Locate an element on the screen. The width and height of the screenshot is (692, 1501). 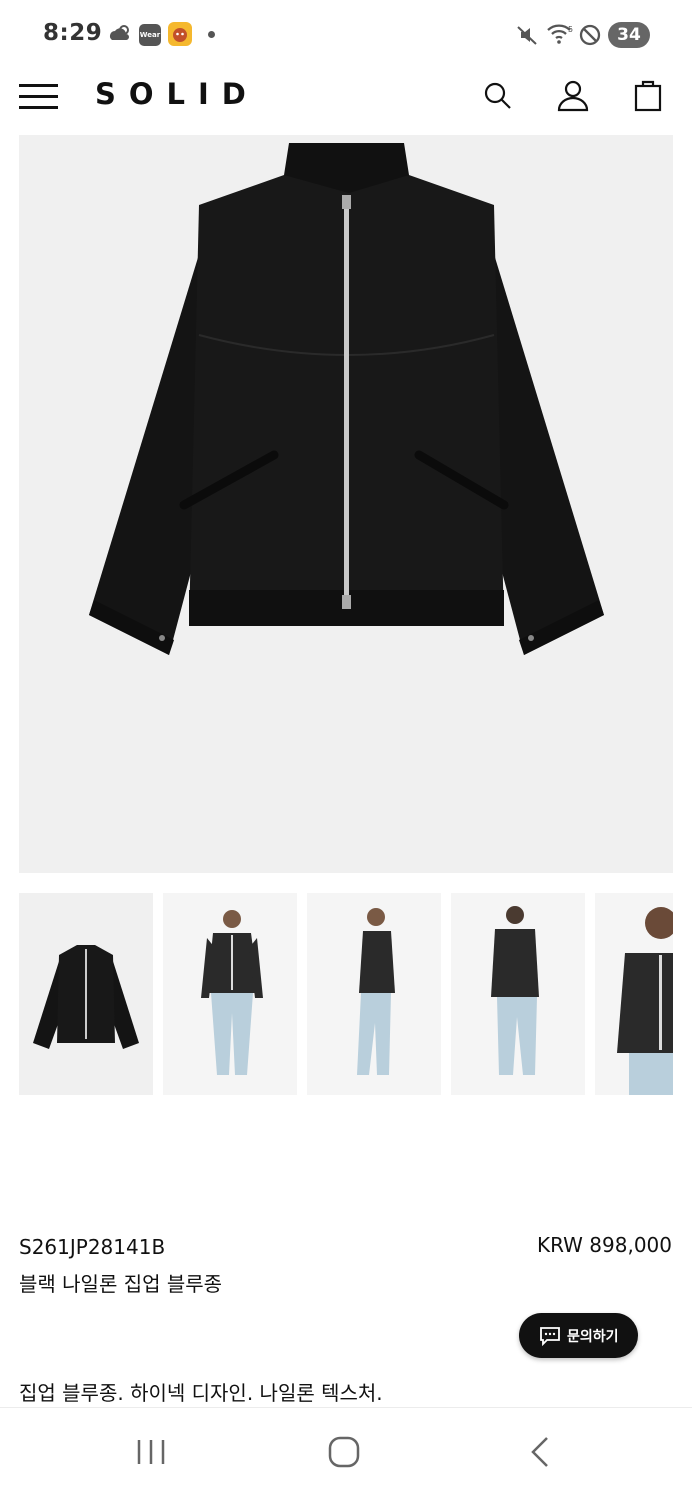
model-back-thumbnail is located at coordinates (515, 990).